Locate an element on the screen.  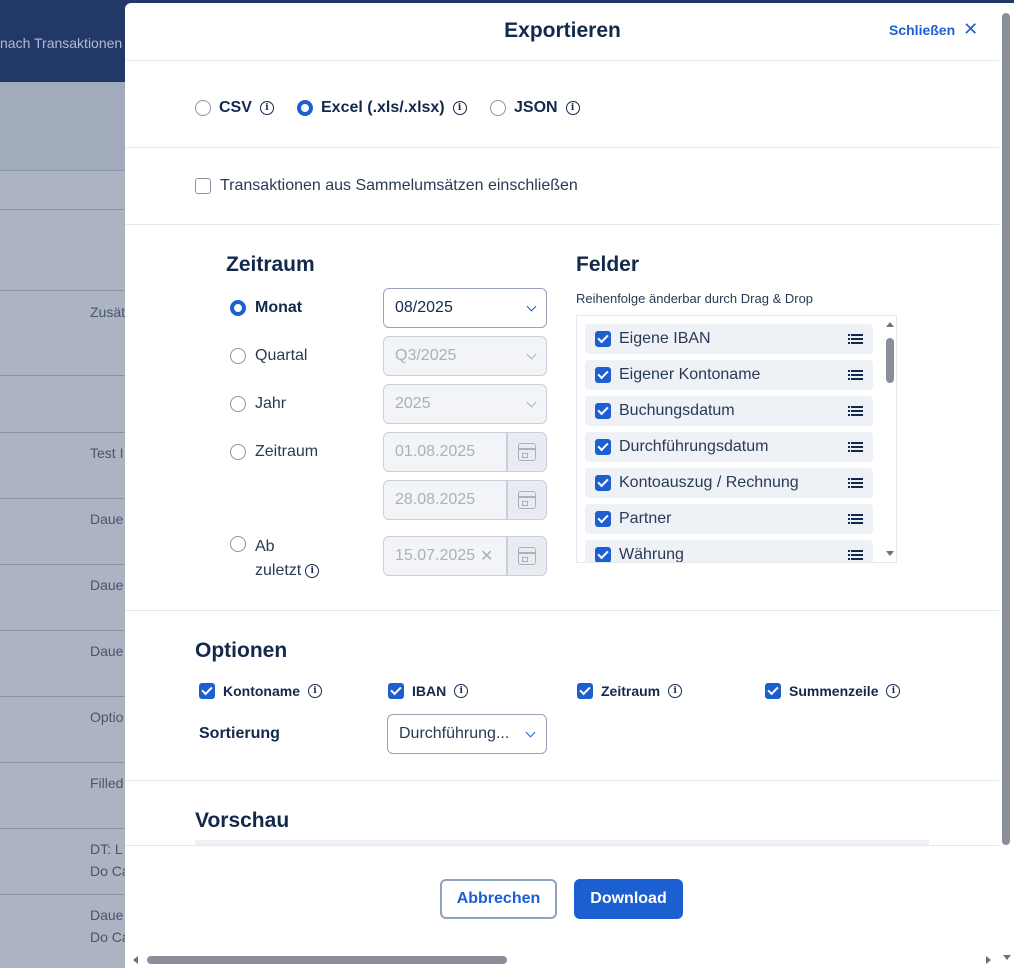
jahr-select: 2025 is located at coordinates (465, 404).